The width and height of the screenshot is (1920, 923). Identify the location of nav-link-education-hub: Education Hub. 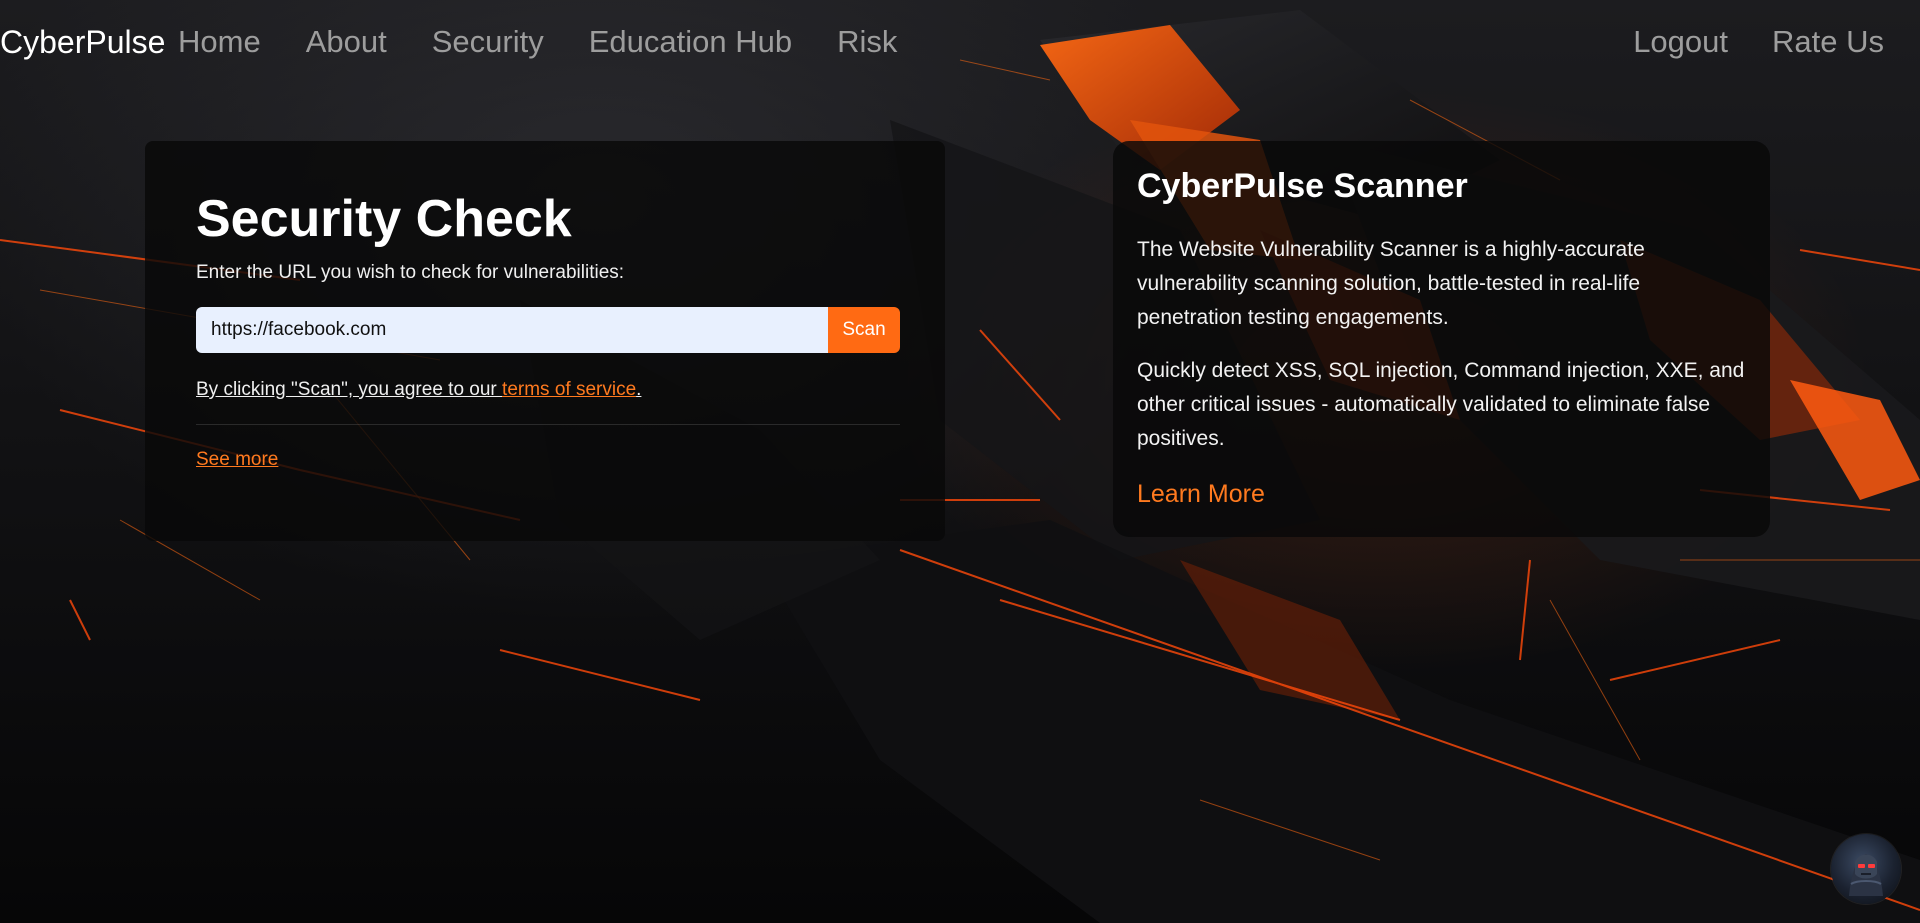
(690, 42).